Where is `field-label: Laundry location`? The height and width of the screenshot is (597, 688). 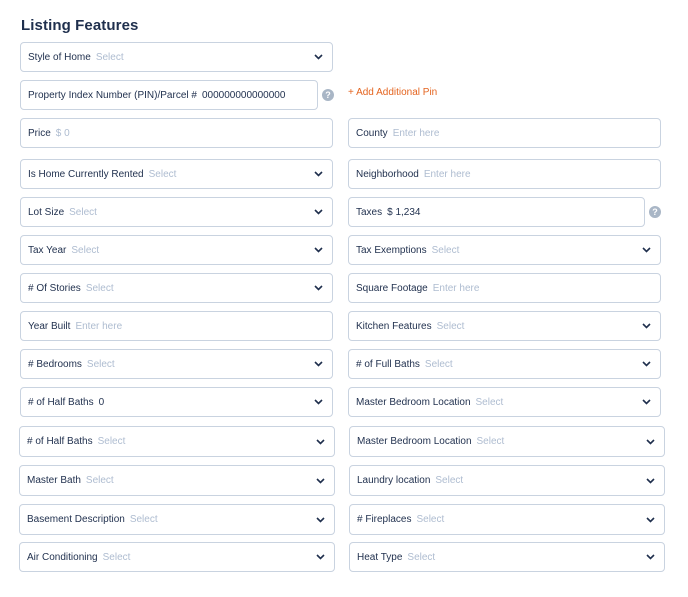 field-label: Laundry location is located at coordinates (394, 480).